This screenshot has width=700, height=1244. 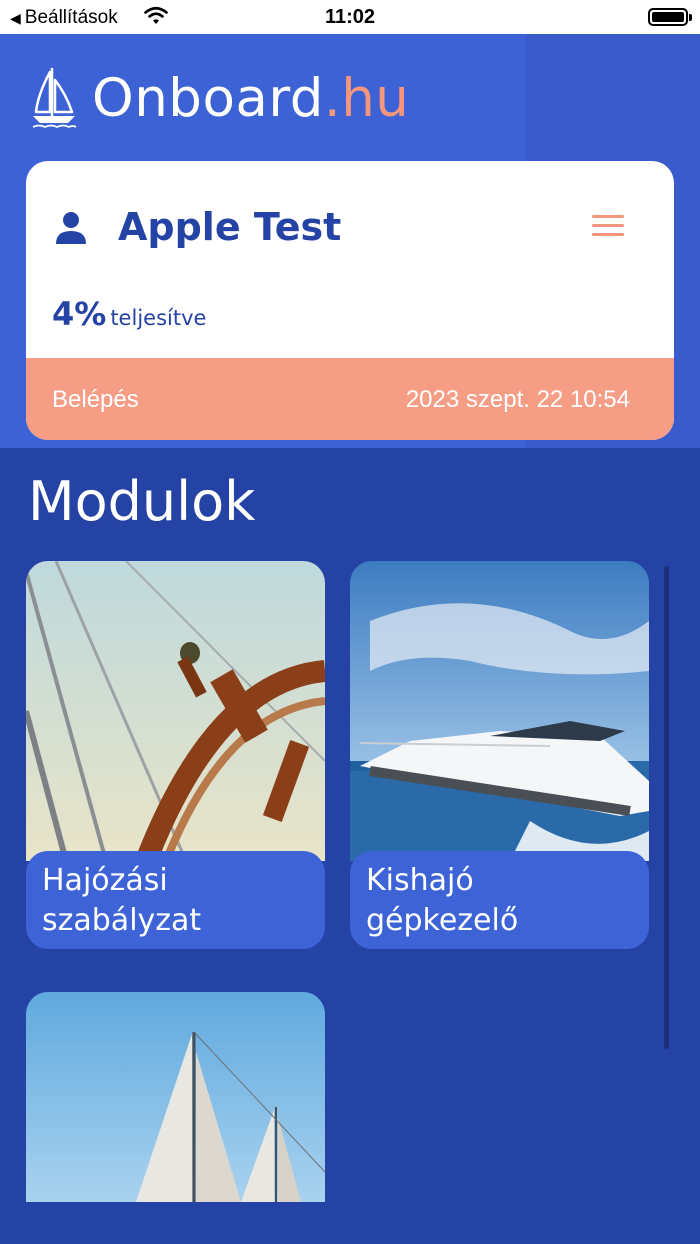 What do you see at coordinates (208, 98) in the screenshot?
I see `logo-main-text: Onboard` at bounding box center [208, 98].